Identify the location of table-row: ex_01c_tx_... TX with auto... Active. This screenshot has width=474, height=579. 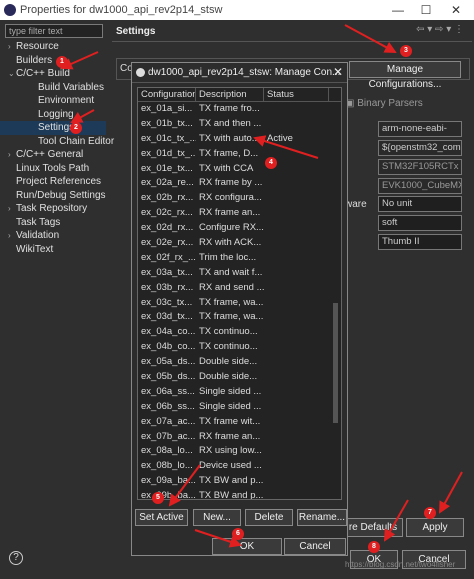
(239, 139).